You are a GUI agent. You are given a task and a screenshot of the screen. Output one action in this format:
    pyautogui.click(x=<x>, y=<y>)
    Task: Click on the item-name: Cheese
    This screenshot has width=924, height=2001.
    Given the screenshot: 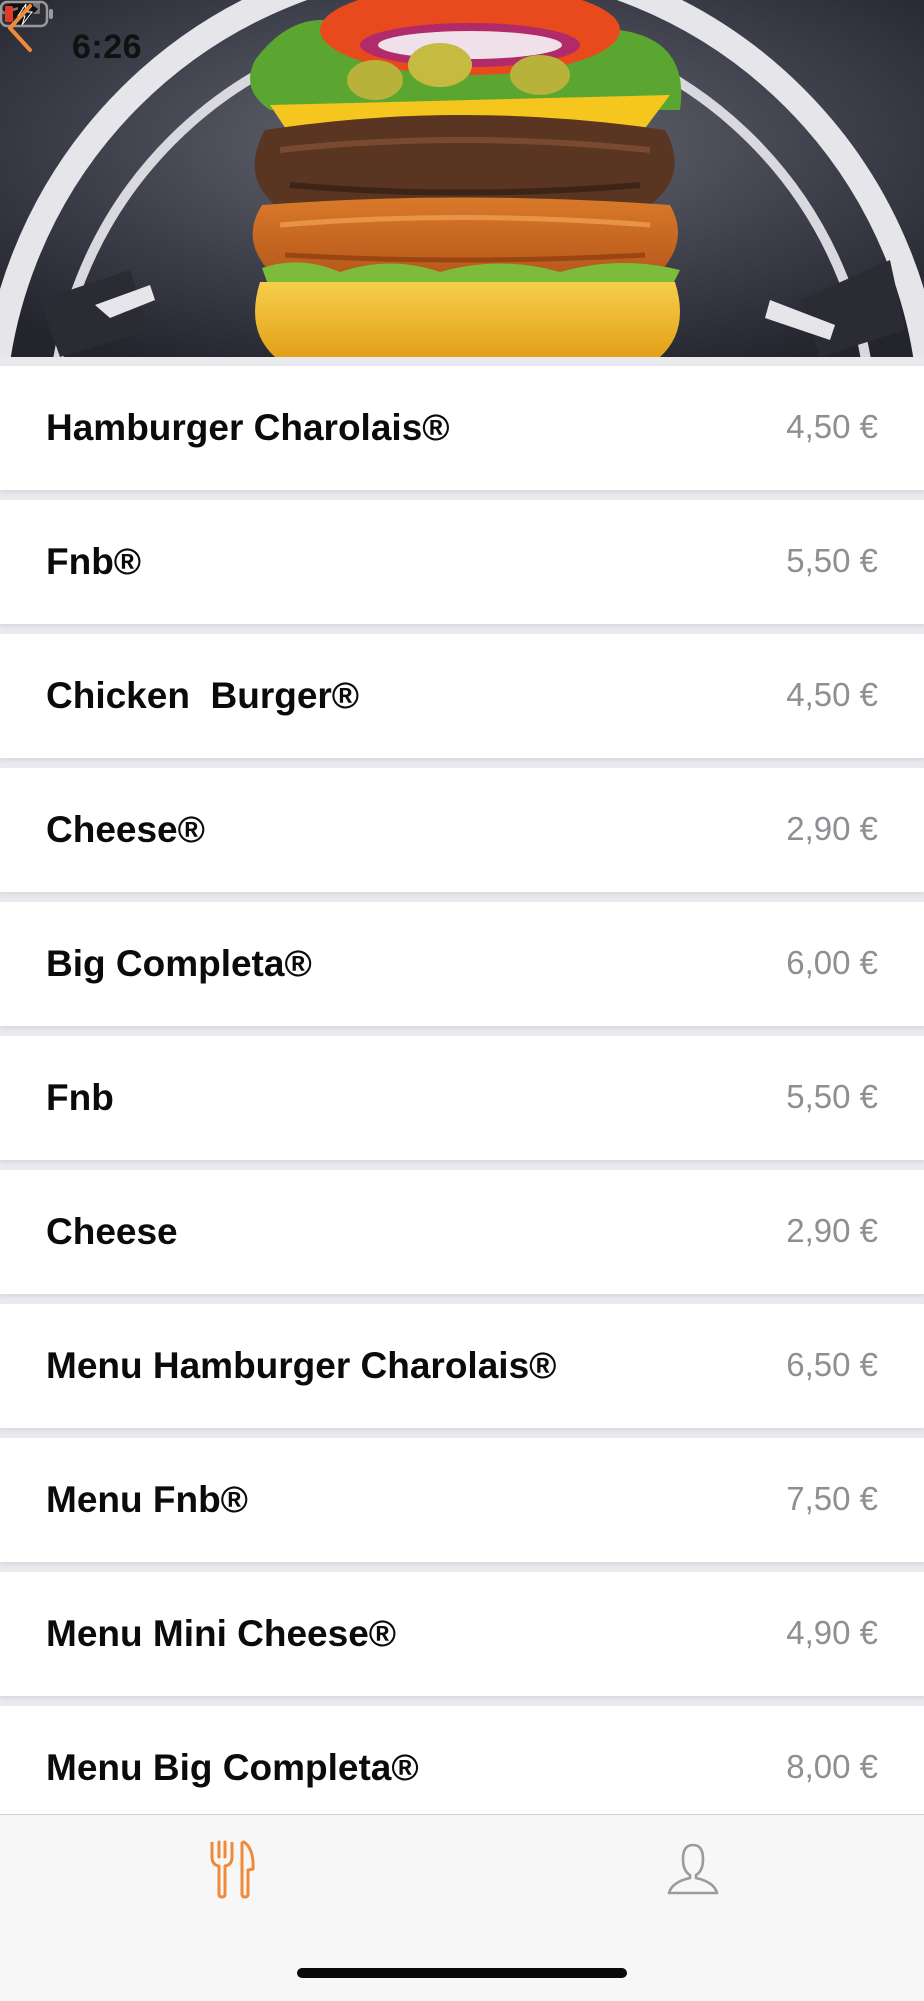 What is the action you would take?
    pyautogui.click(x=112, y=1231)
    